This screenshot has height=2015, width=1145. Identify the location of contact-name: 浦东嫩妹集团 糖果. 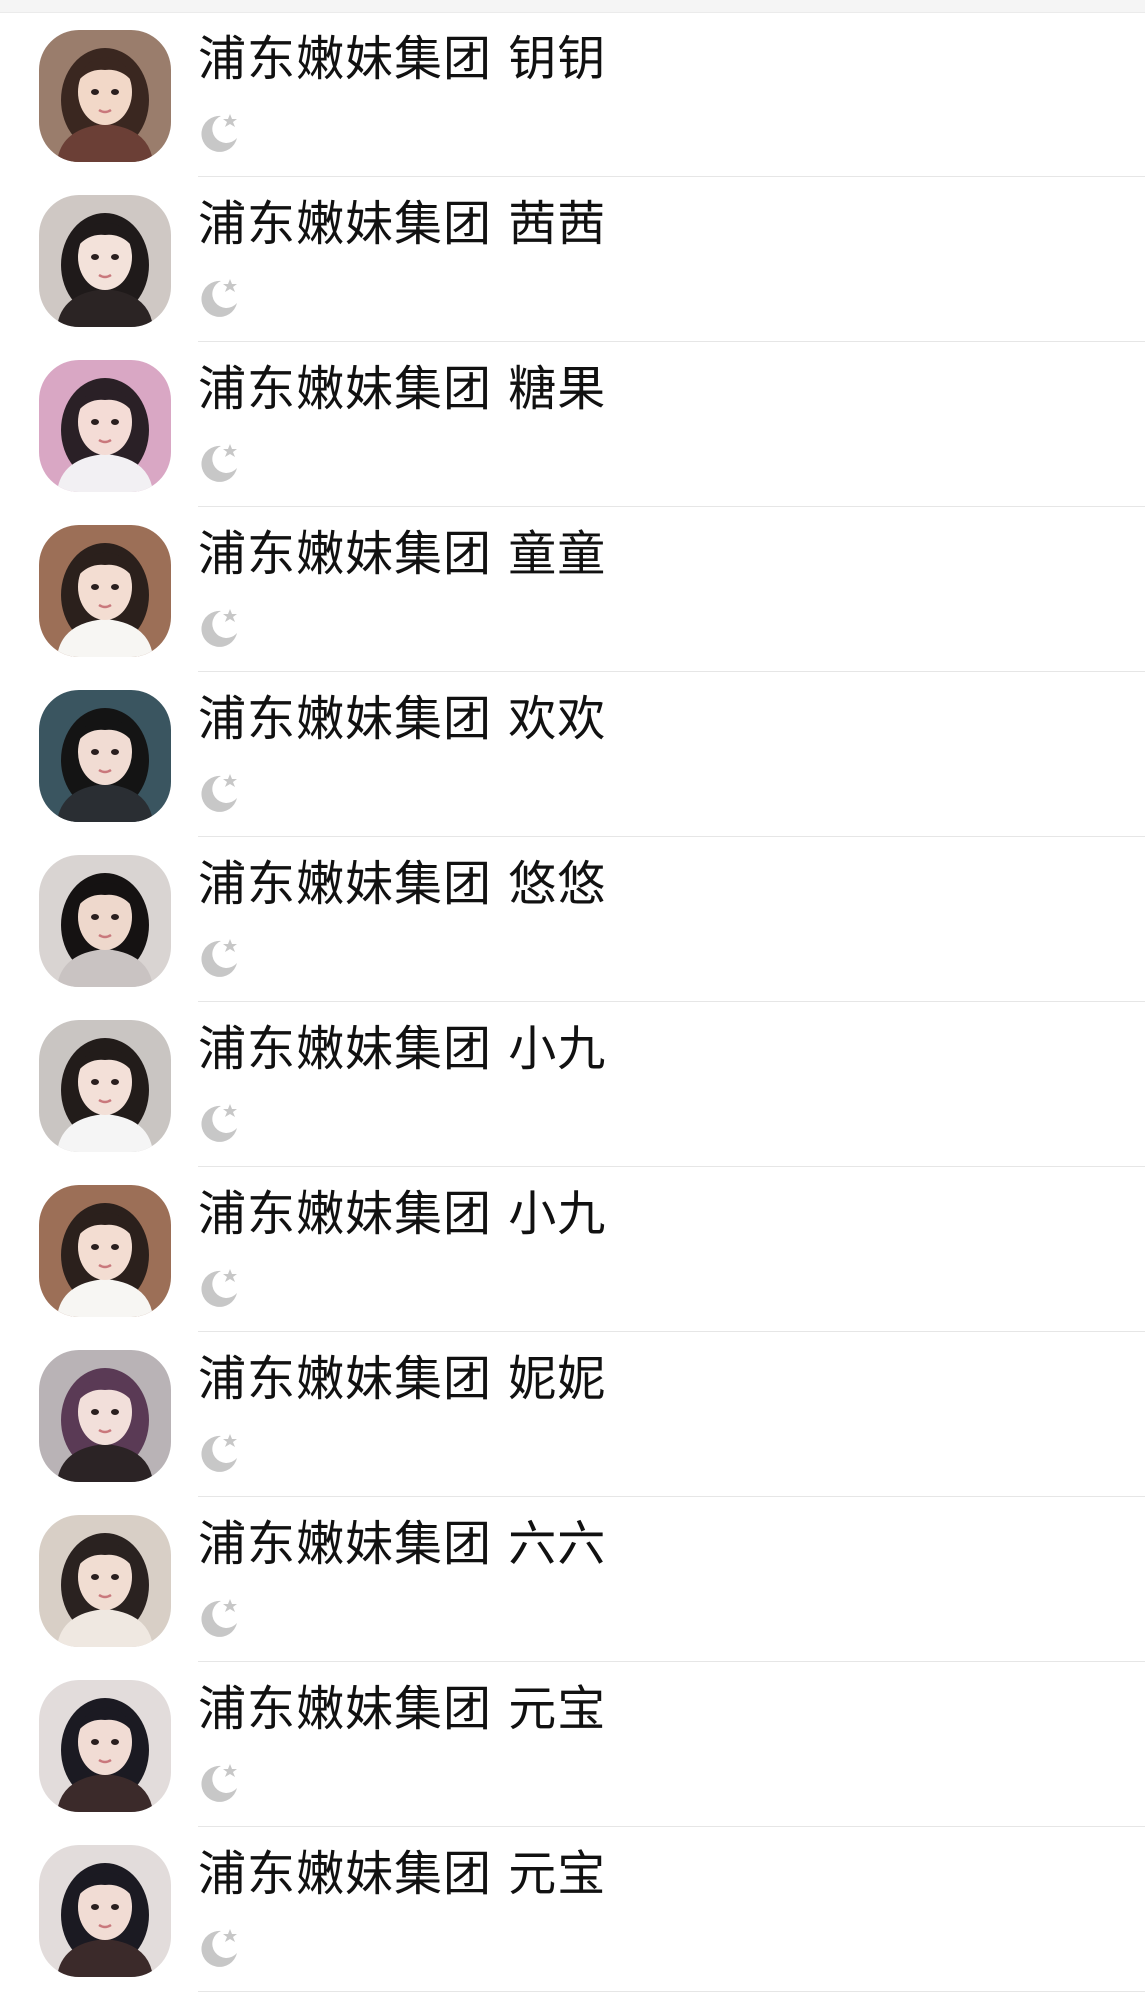
(402, 389).